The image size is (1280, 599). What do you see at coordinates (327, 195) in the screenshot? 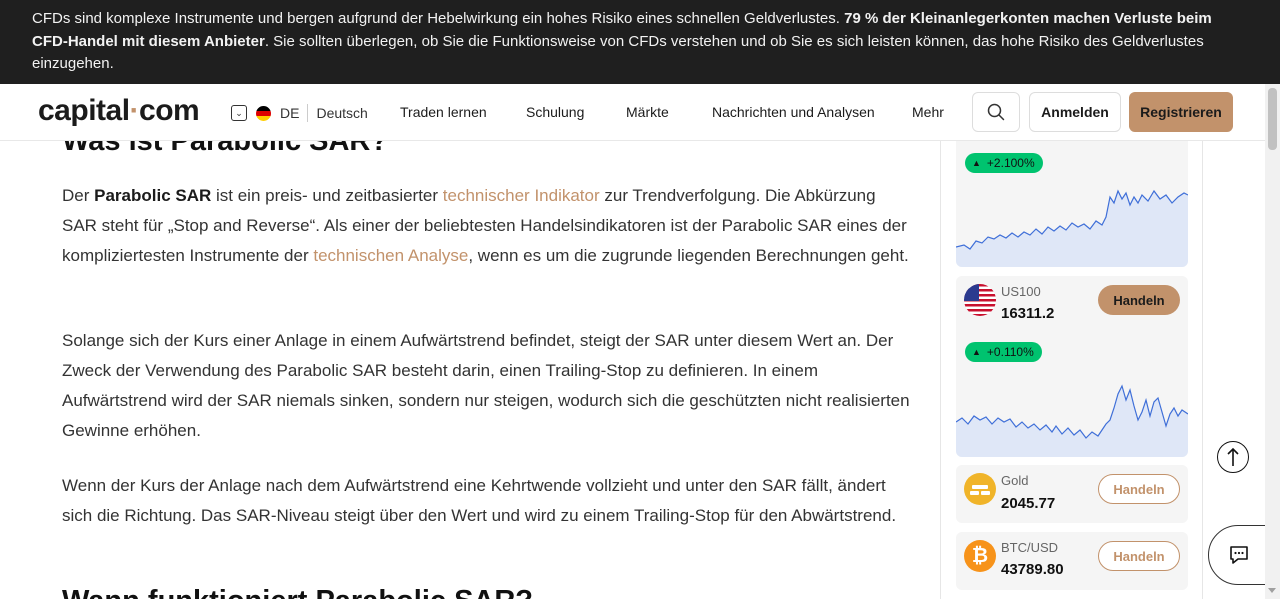
I see `text: ist ein preis- und zeitbasierter` at bounding box center [327, 195].